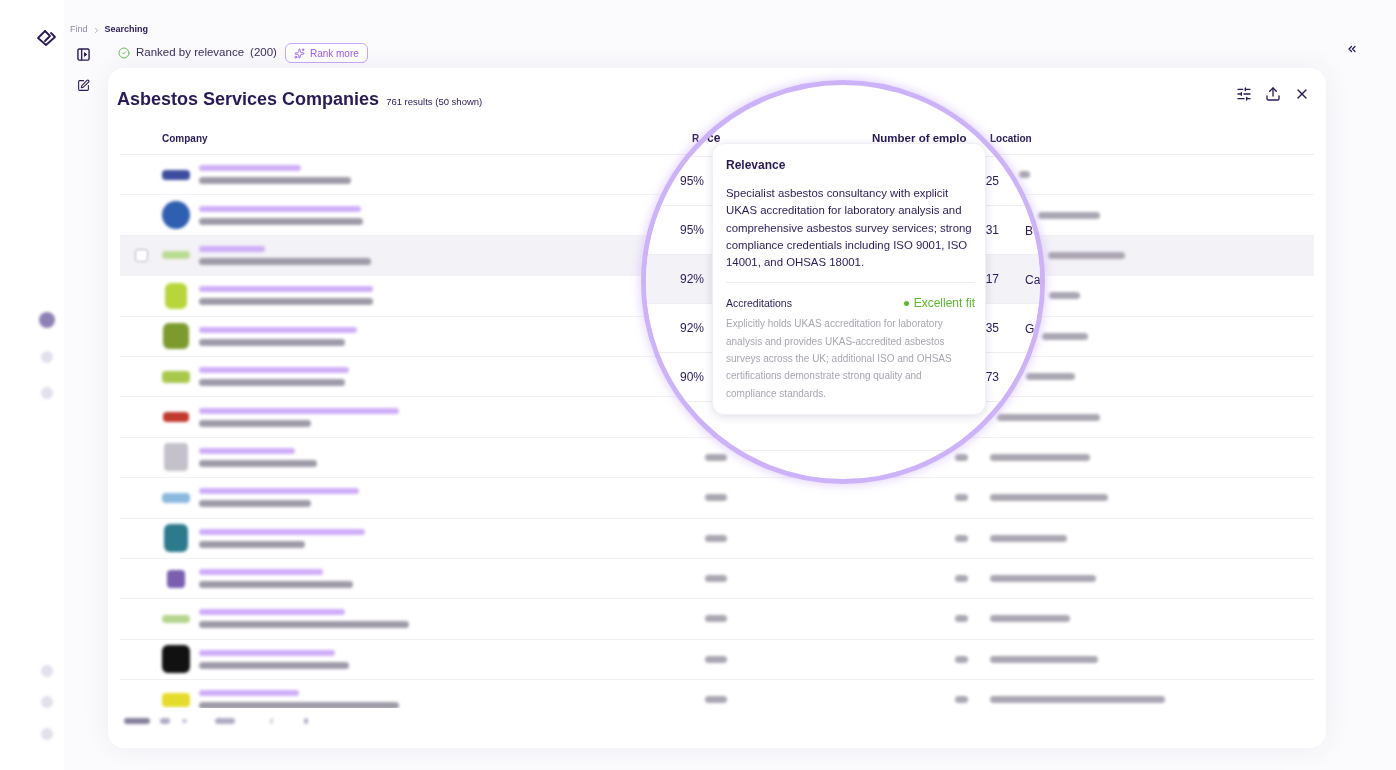  What do you see at coordinates (759, 303) in the screenshot?
I see `criterion-name: Accreditations` at bounding box center [759, 303].